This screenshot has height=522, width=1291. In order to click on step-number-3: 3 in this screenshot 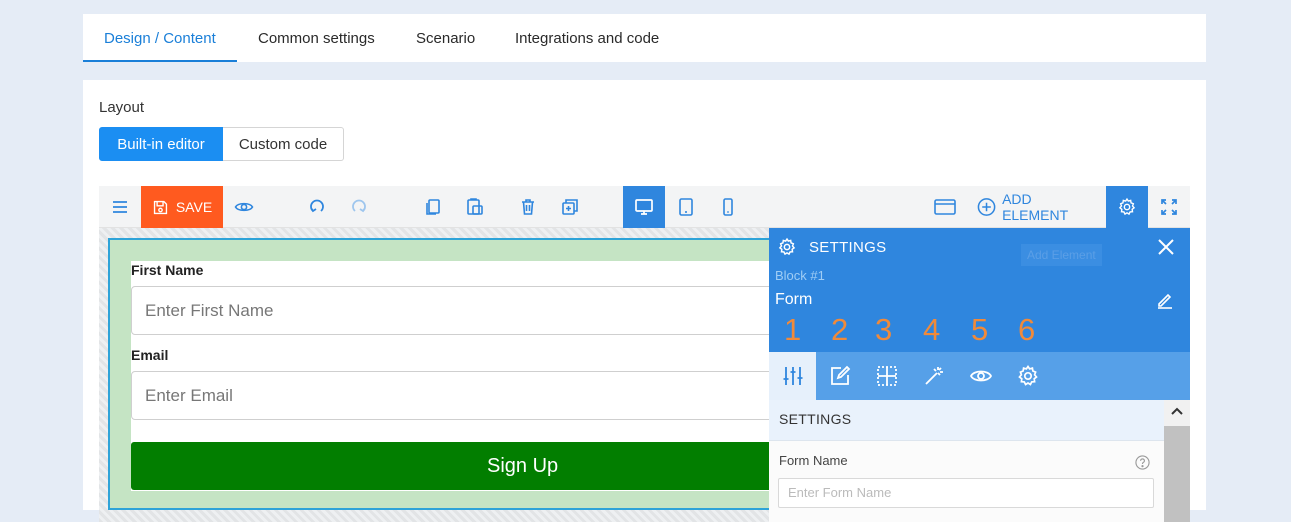, I will do `click(884, 329)`.